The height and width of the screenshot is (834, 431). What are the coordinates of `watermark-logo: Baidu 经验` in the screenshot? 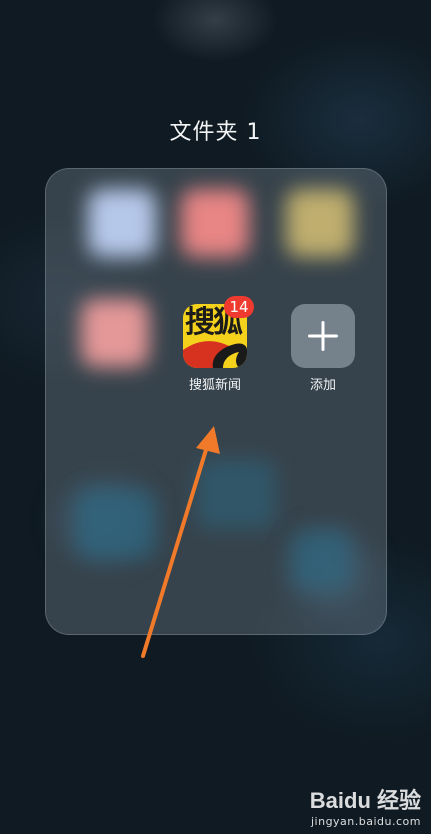 It's located at (365, 800).